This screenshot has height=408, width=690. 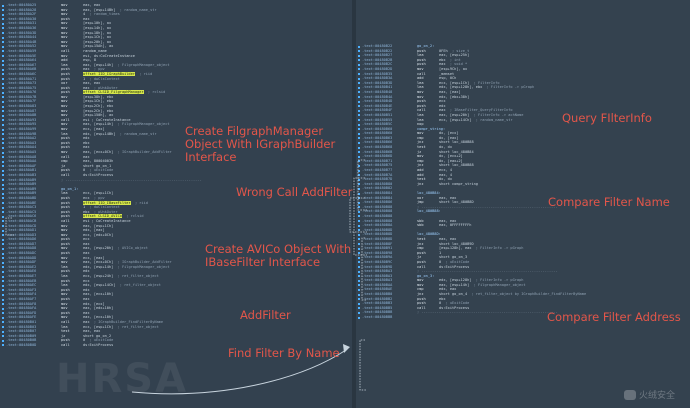 What do you see at coordinates (607, 118) in the screenshot?
I see `annotation-query-filter-info: Query FIlterInfo` at bounding box center [607, 118].